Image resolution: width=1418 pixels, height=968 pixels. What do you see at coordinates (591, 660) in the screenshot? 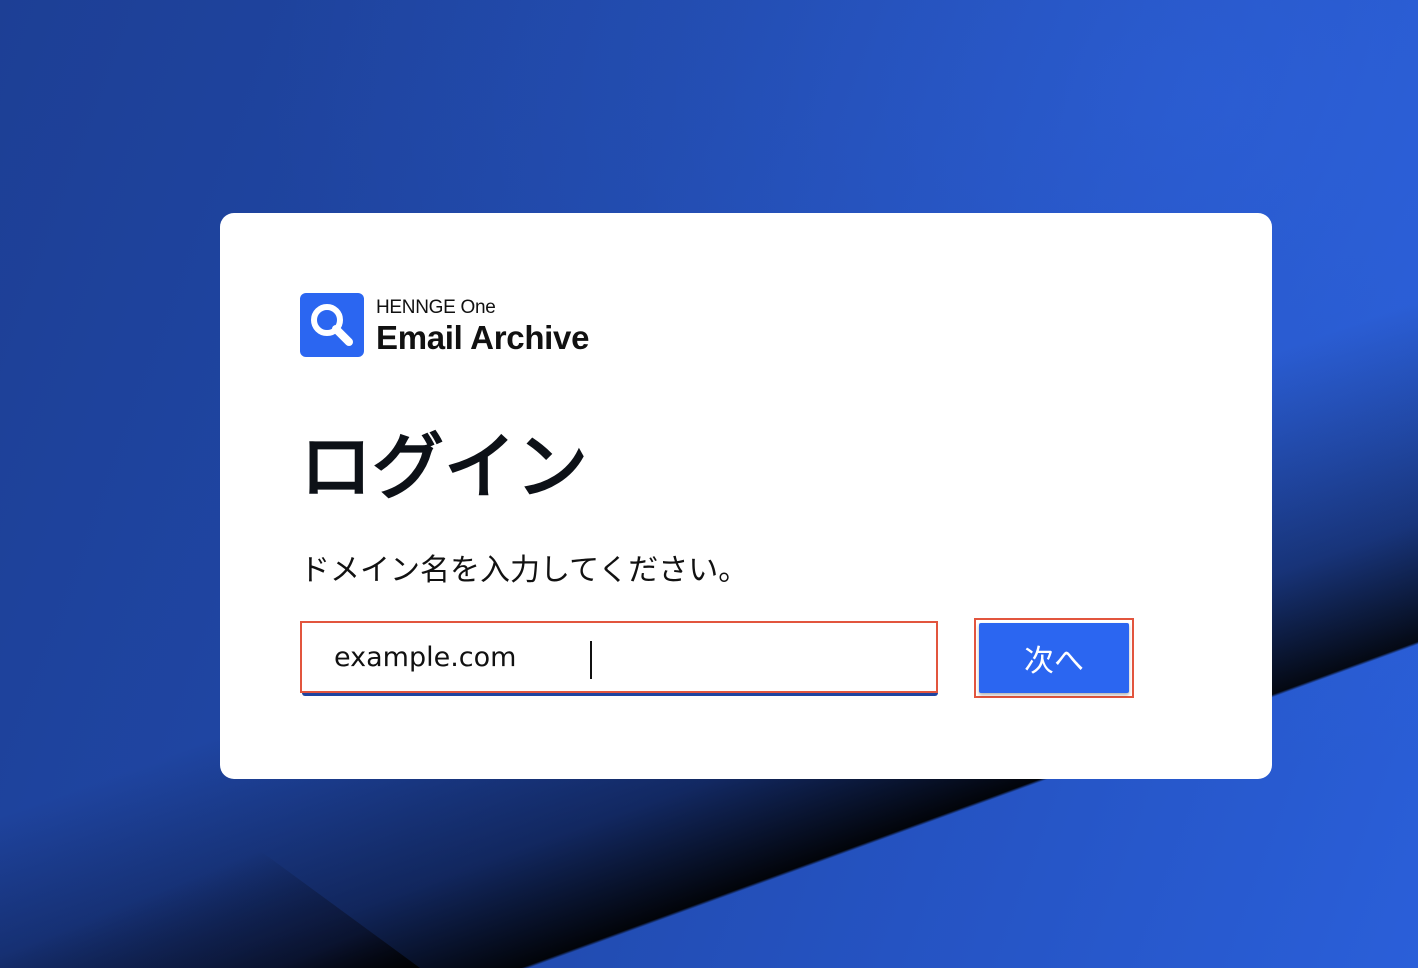
I see `text-caret` at bounding box center [591, 660].